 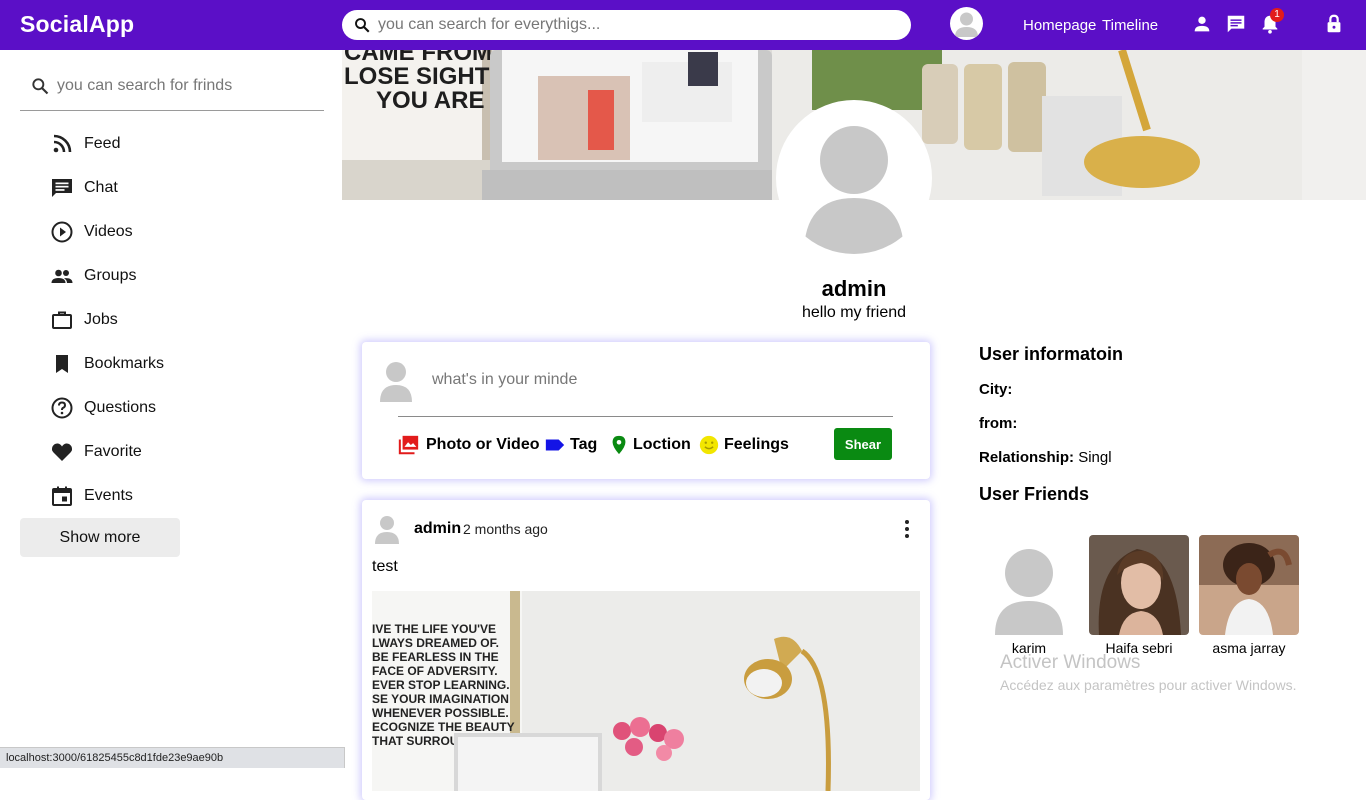 What do you see at coordinates (1051, 354) in the screenshot?
I see `user-info-title: User informatoin` at bounding box center [1051, 354].